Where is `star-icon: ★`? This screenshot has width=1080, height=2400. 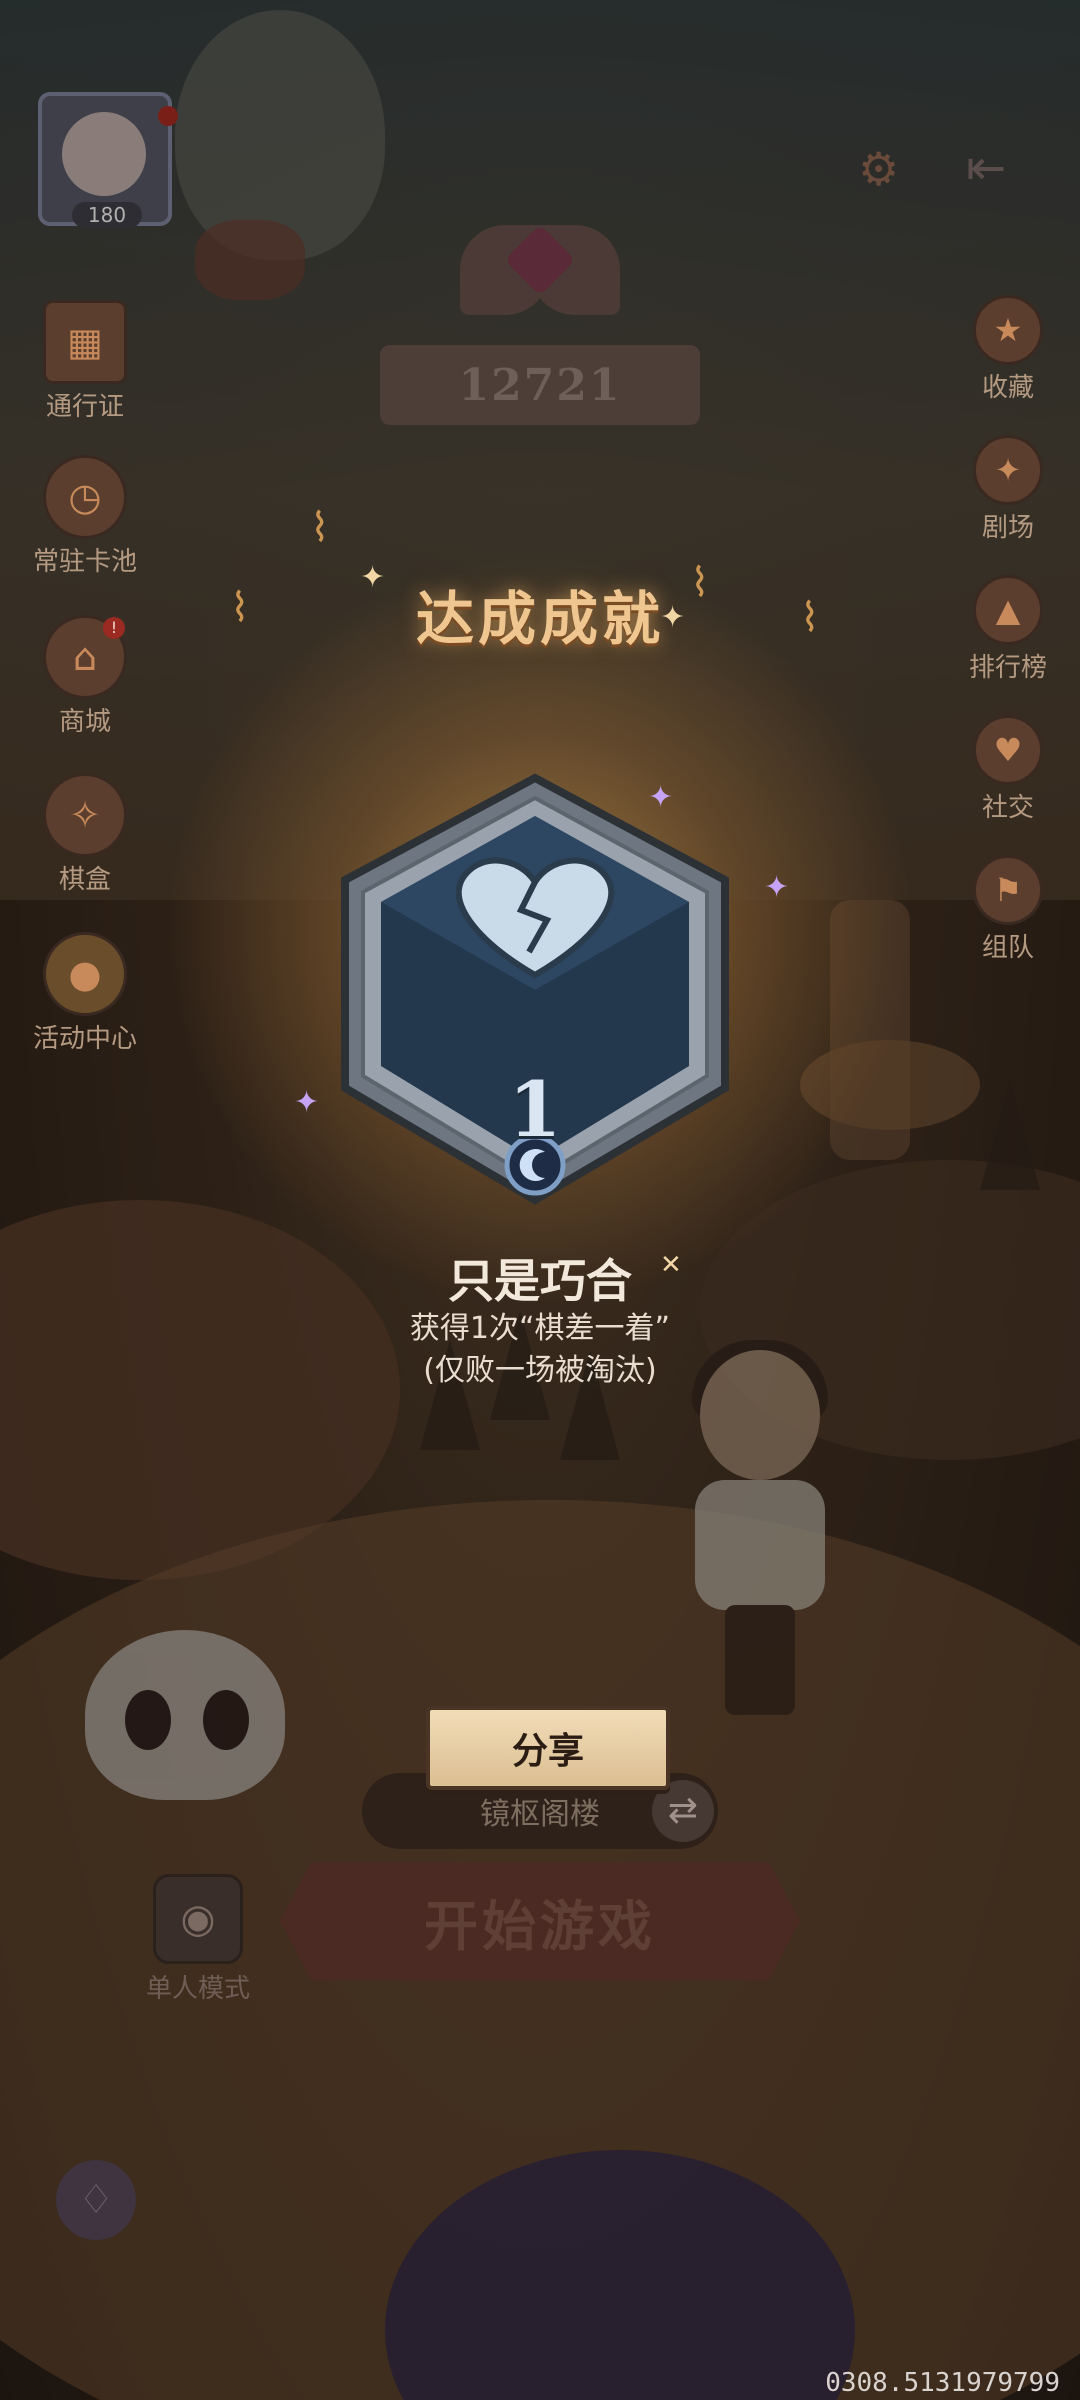 star-icon: ★ is located at coordinates (1008, 330).